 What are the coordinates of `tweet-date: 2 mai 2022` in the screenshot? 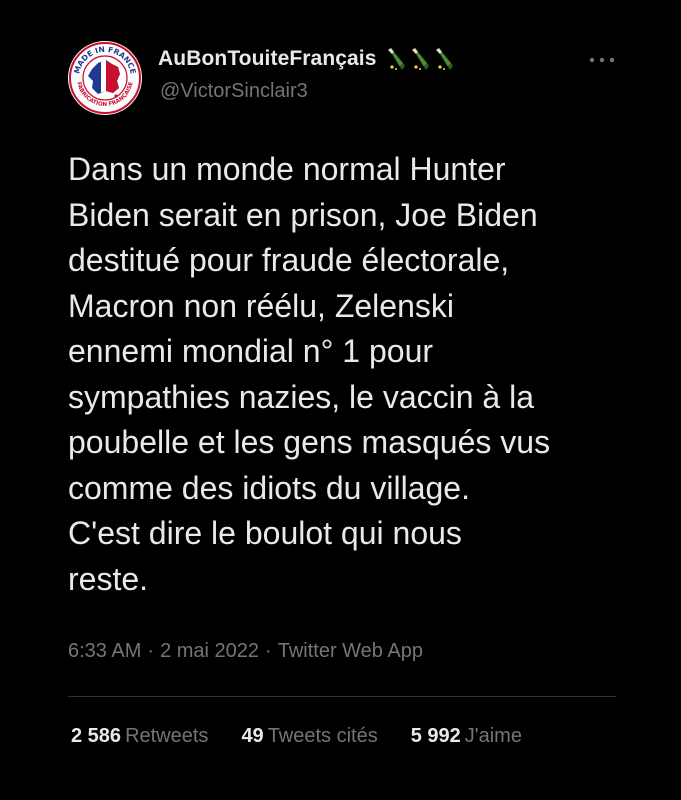 It's located at (209, 651).